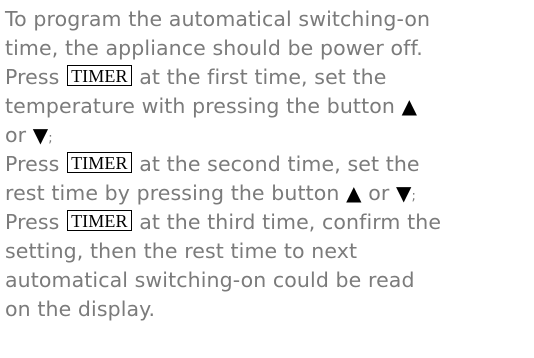  Describe the element at coordinates (176, 193) in the screenshot. I see `text-segment: rest time by pressing the button` at that location.